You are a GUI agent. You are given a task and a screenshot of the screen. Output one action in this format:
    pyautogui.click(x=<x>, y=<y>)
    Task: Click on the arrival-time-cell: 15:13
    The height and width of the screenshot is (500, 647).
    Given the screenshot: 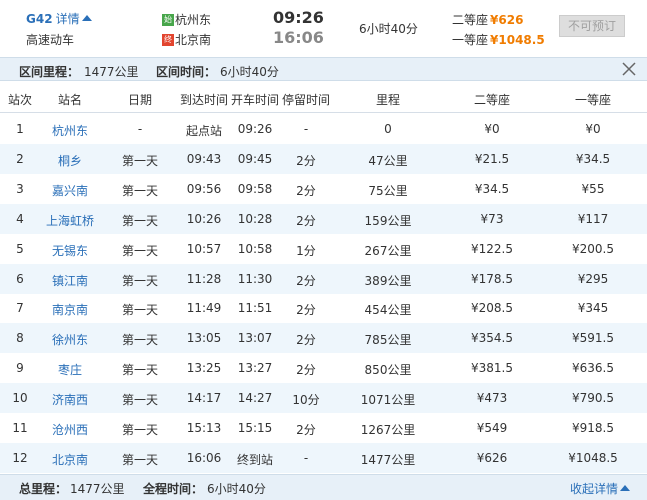 What is the action you would take?
    pyautogui.click(x=204, y=428)
    